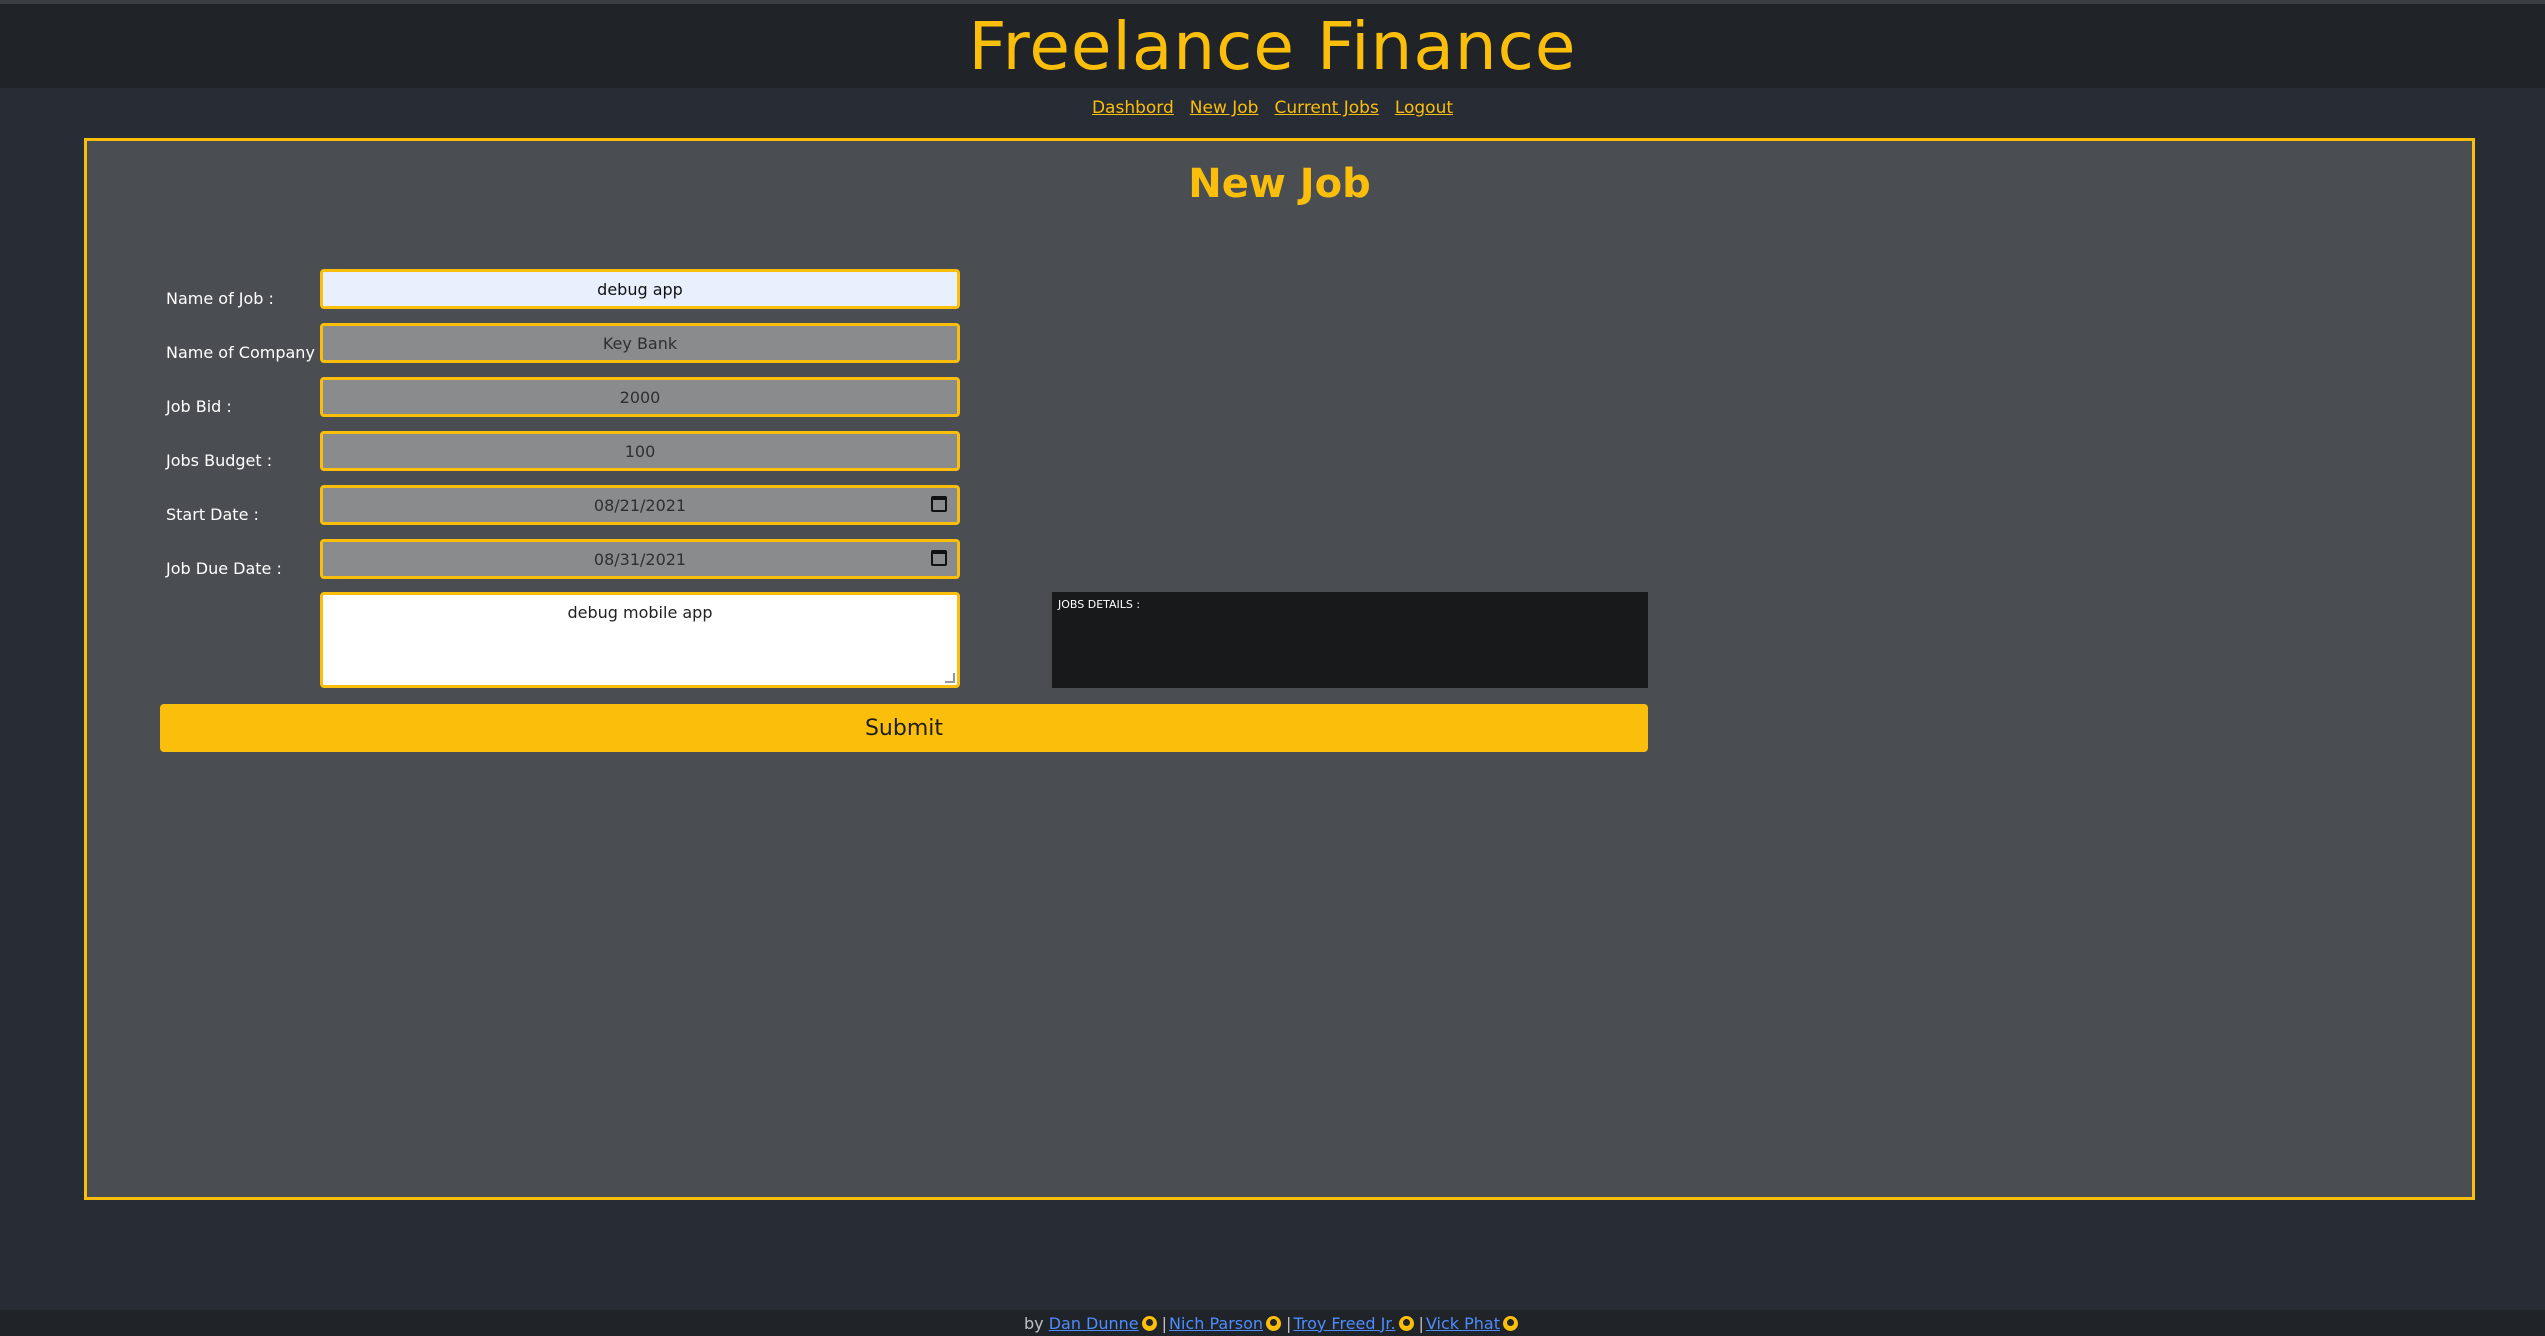 The height and width of the screenshot is (1336, 2545). I want to click on author-link-troy-freed: Troy Freed Jr., so click(1344, 1323).